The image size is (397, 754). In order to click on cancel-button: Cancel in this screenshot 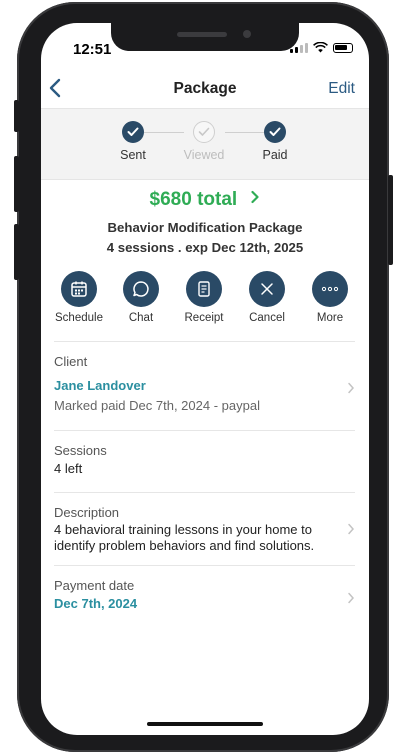, I will do `click(267, 297)`.